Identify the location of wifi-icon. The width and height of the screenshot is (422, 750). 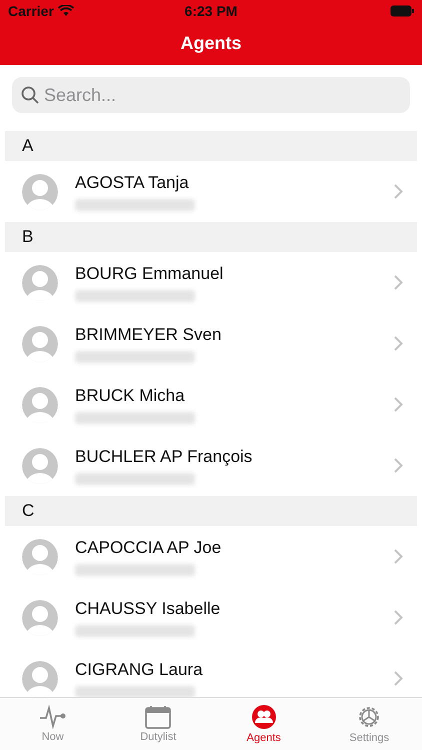
(66, 11).